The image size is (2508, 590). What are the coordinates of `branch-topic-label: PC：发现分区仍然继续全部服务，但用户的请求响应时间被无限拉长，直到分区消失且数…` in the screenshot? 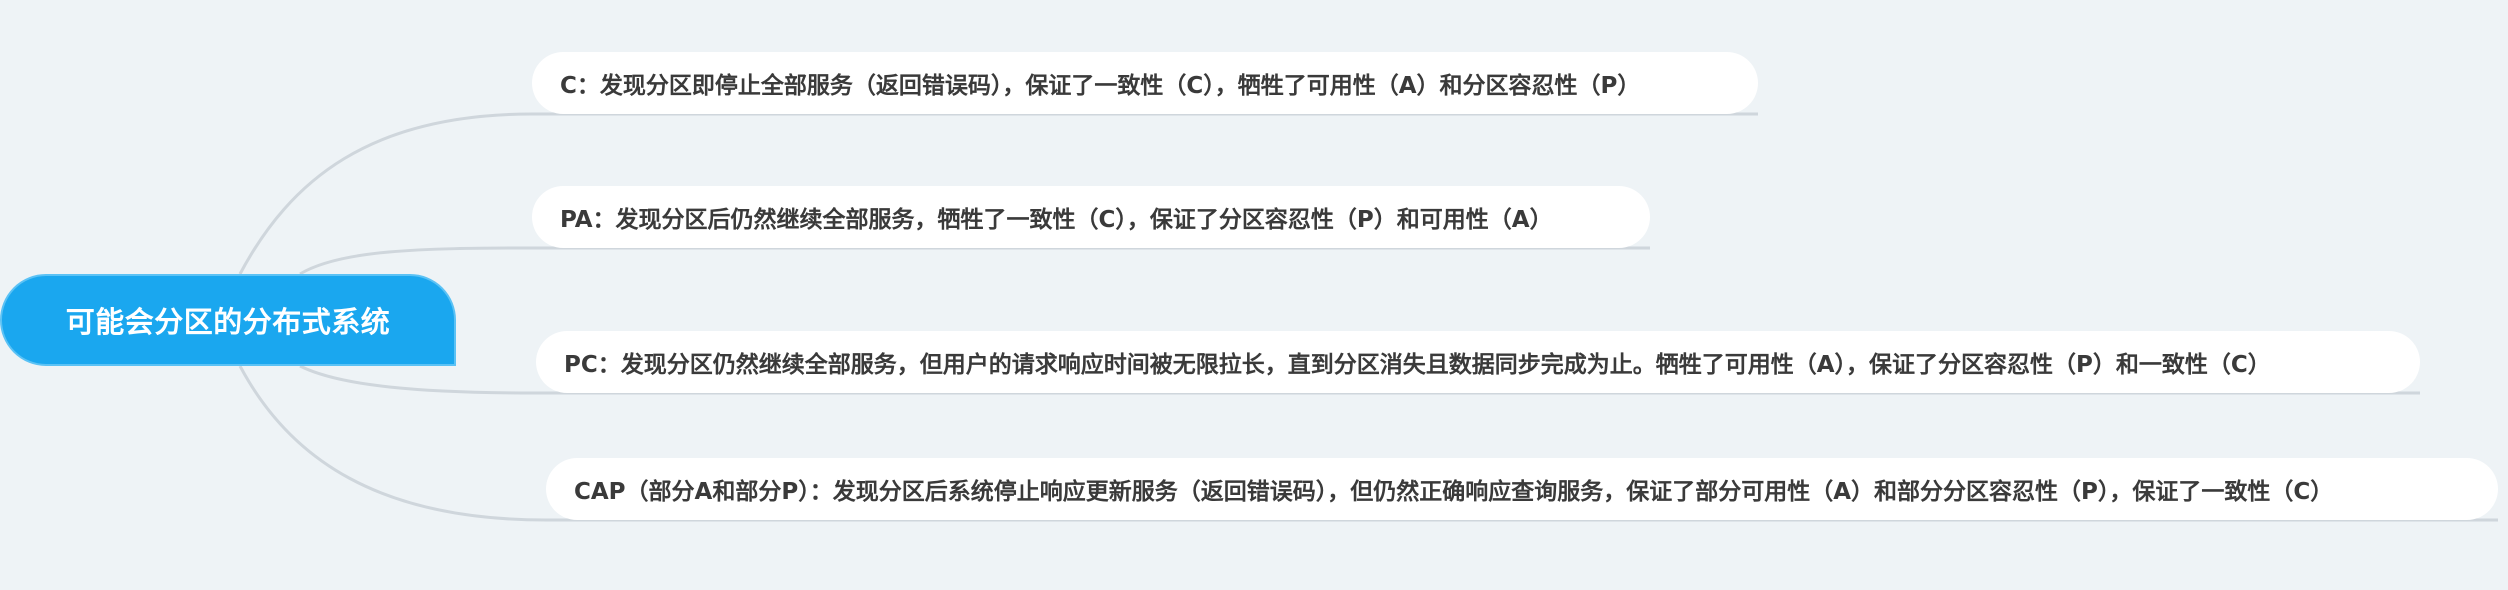 It's located at (1417, 365).